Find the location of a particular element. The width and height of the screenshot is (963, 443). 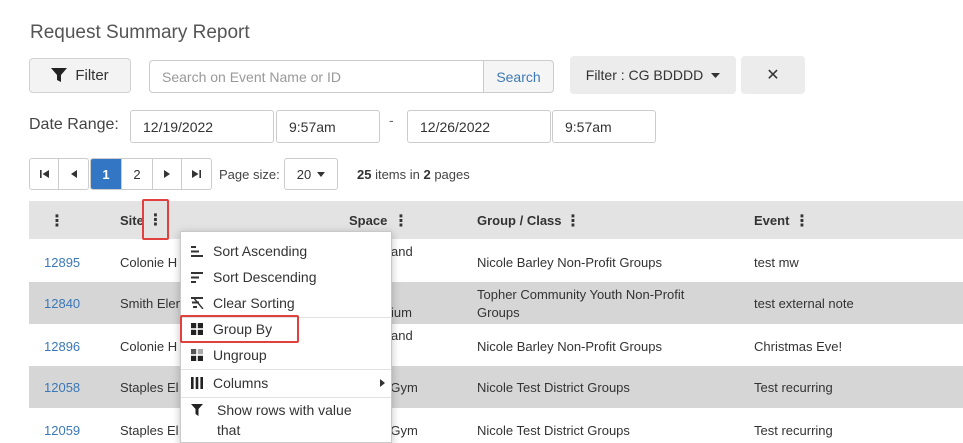

pager-pages: 1 2 is located at coordinates (151, 174).